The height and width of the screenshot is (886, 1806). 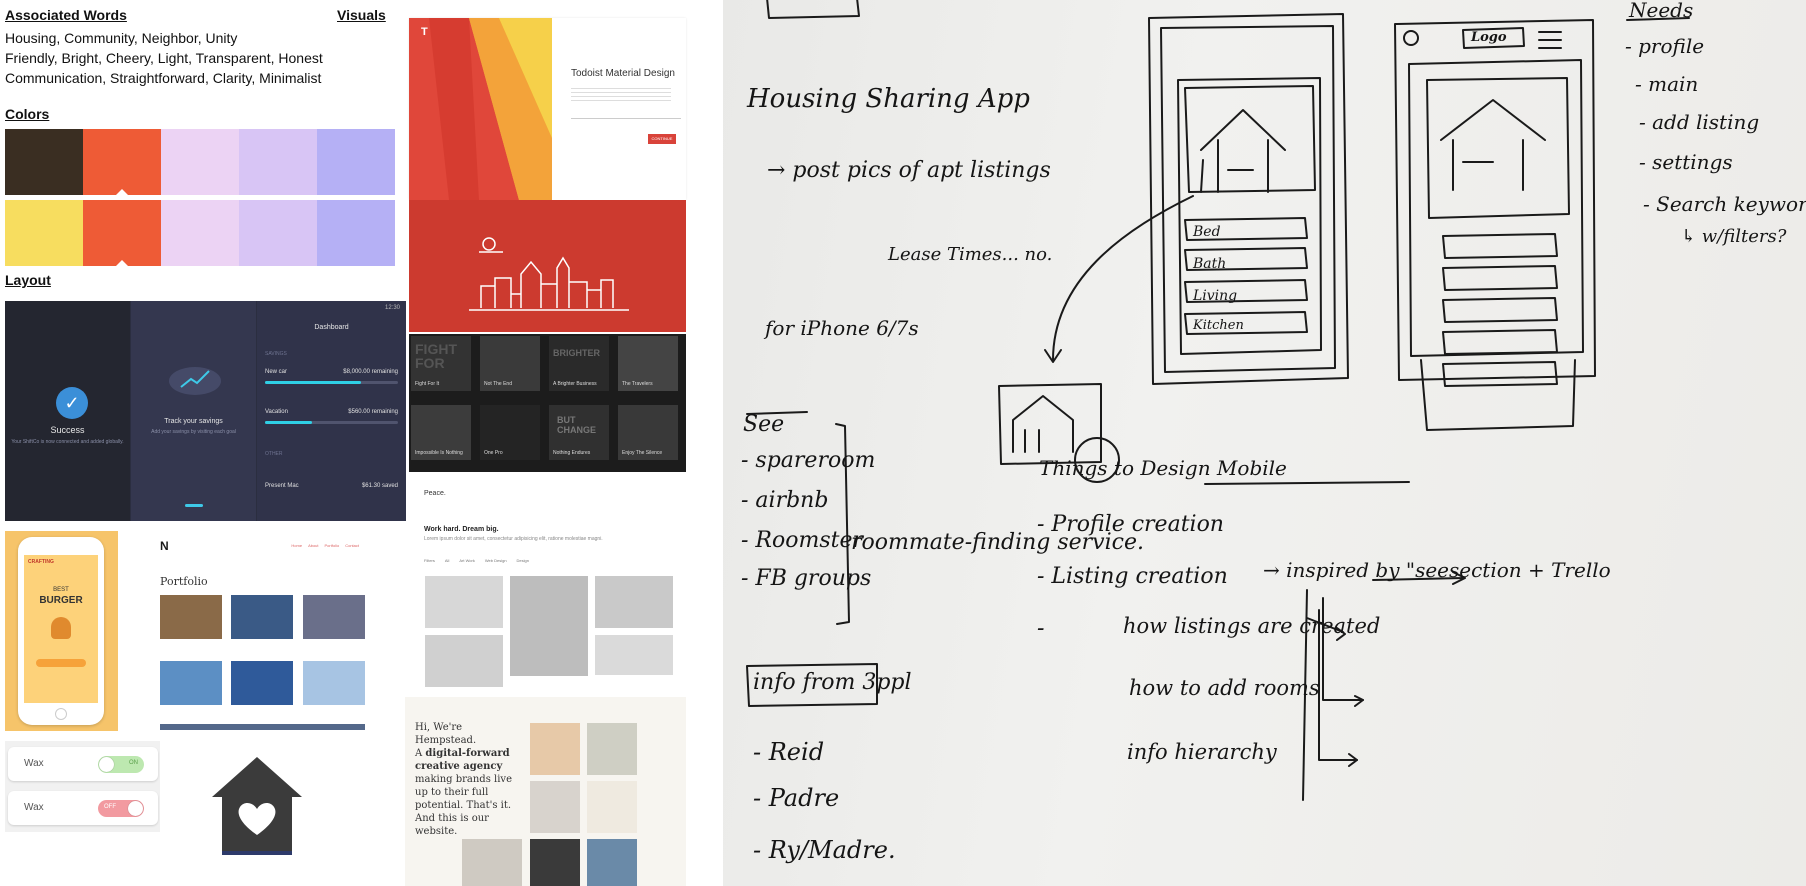 What do you see at coordinates (480, 109) in the screenshot?
I see `material-shapes` at bounding box center [480, 109].